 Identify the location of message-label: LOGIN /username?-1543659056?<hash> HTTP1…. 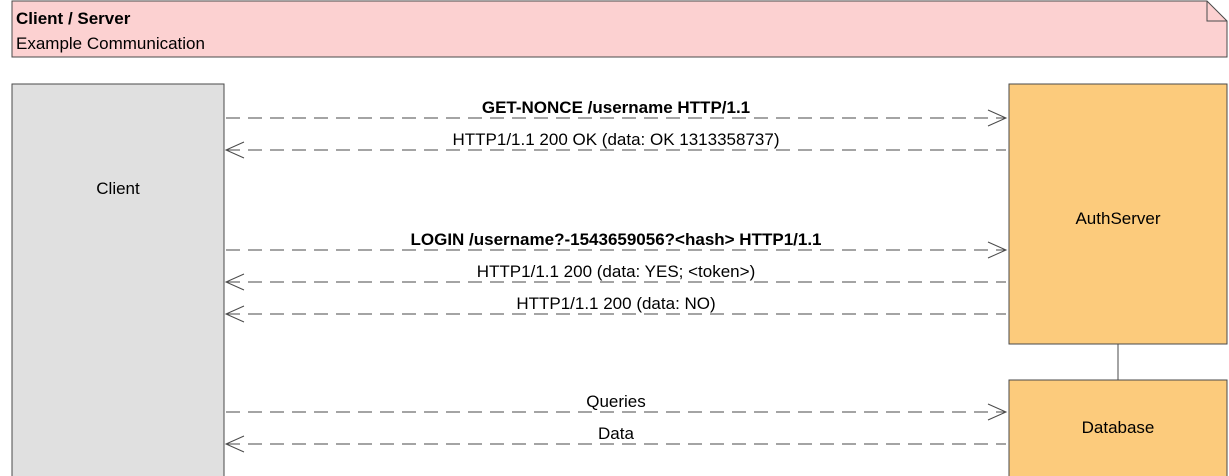
(615, 239).